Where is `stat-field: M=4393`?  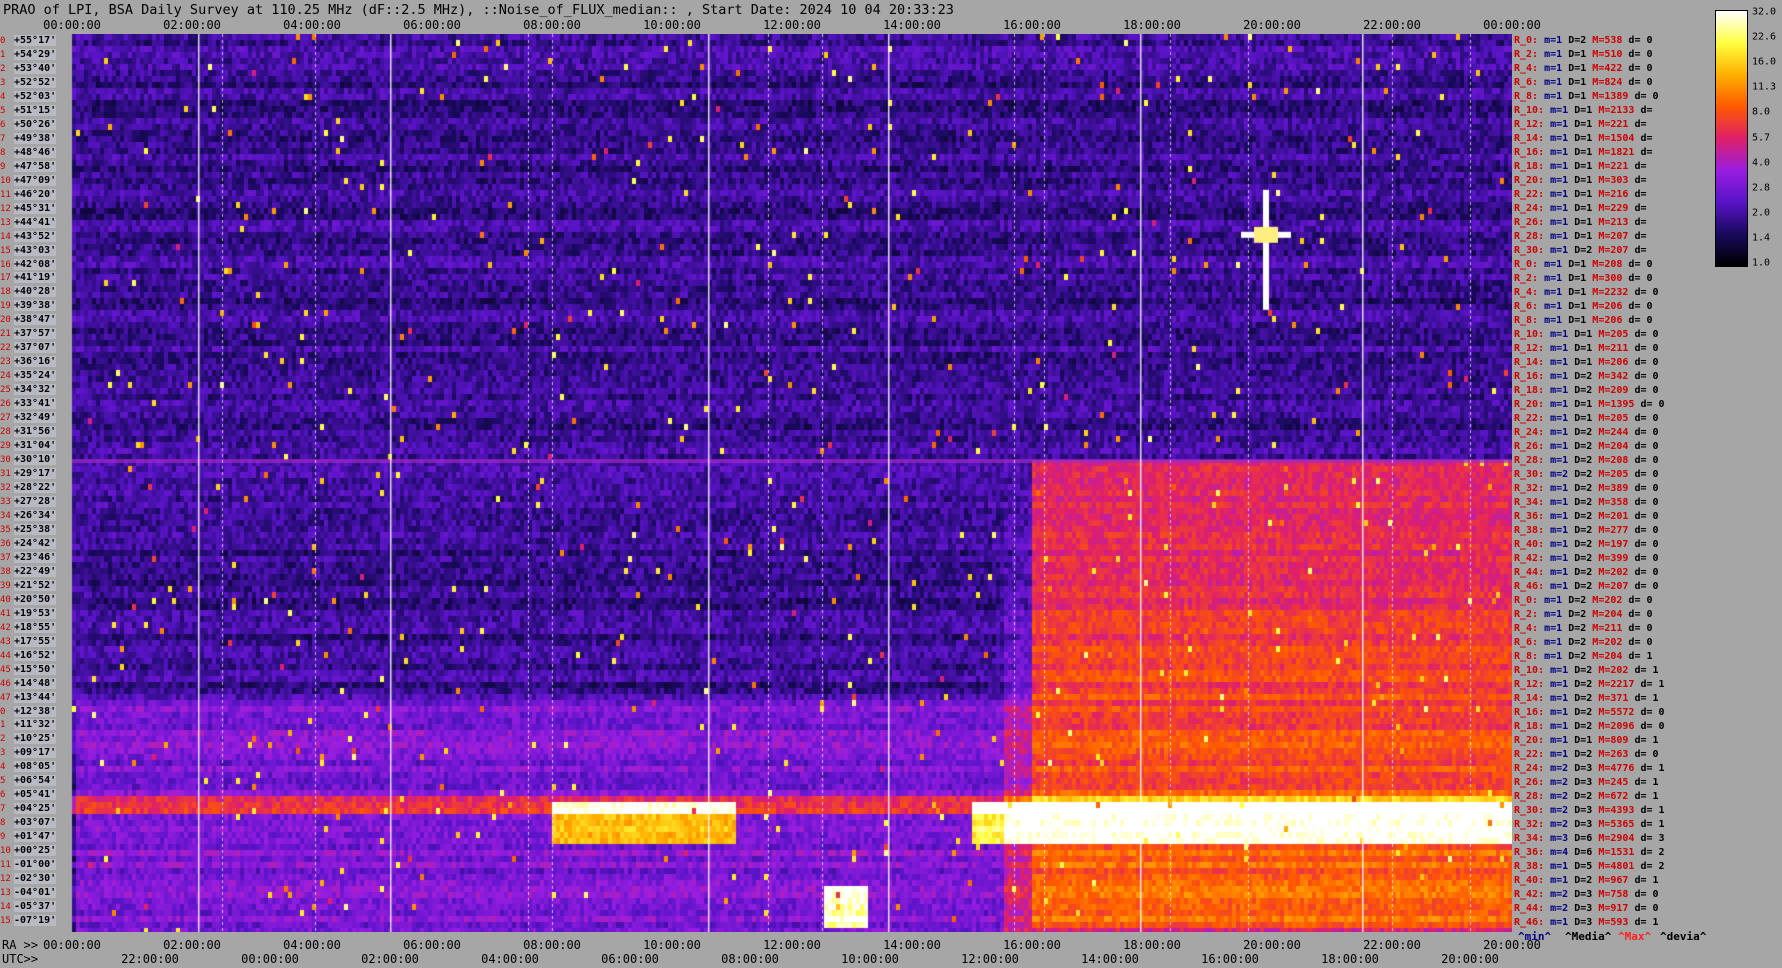 stat-field: M=4393 is located at coordinates (1613, 810).